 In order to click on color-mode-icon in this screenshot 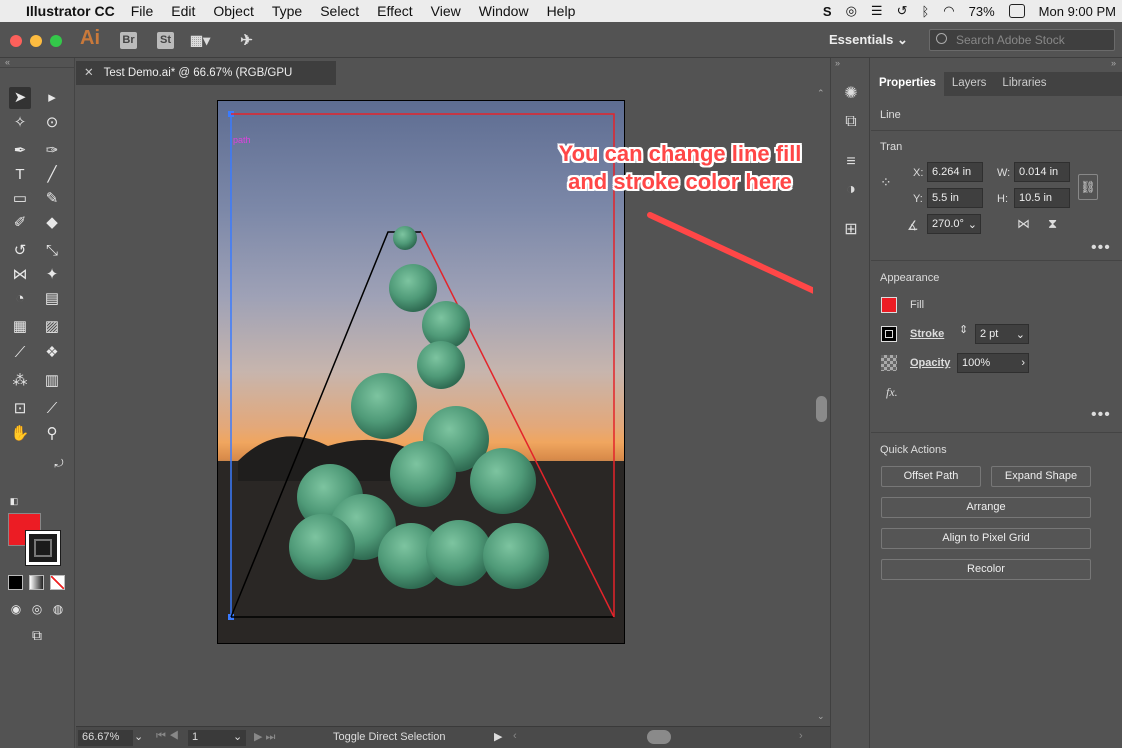, I will do `click(15, 582)`.